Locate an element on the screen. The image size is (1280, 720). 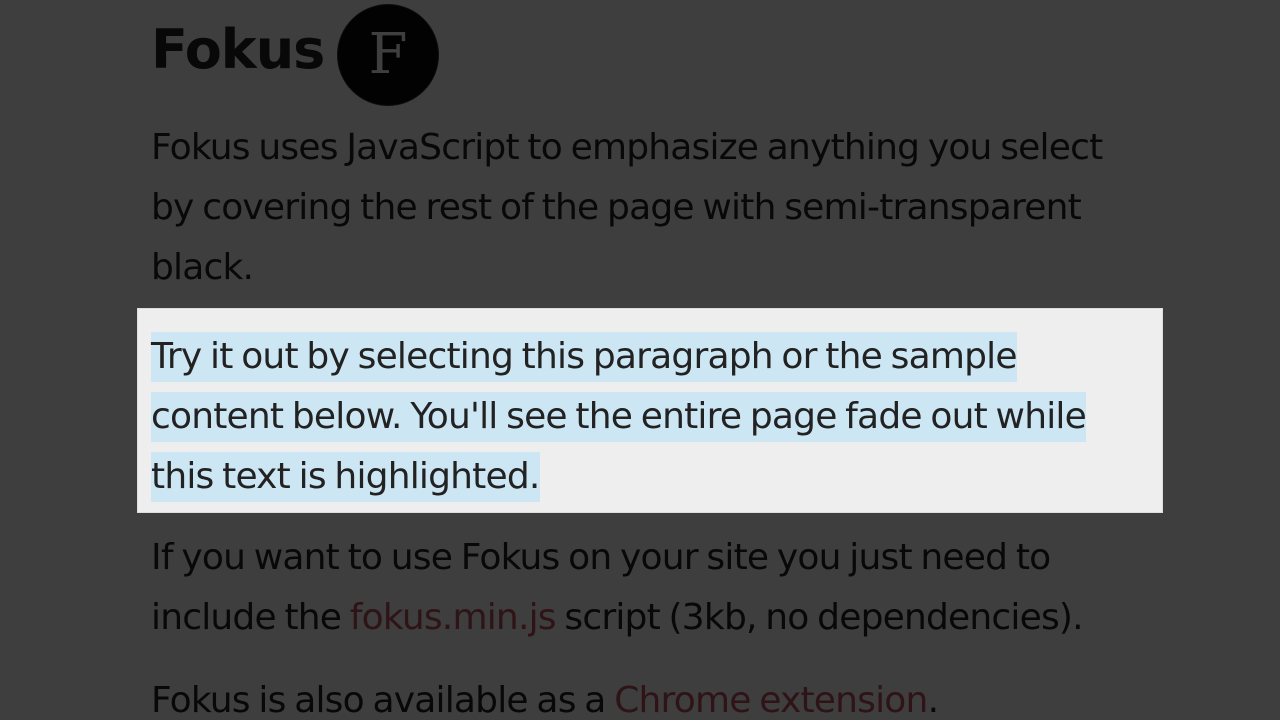
page-title: Fokus is located at coordinates (238, 49).